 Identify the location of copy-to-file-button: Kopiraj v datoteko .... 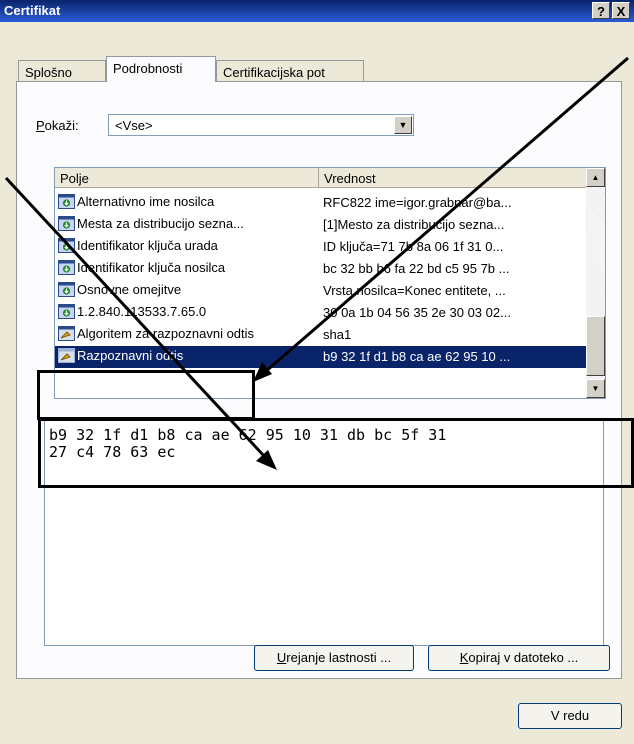
(519, 658).